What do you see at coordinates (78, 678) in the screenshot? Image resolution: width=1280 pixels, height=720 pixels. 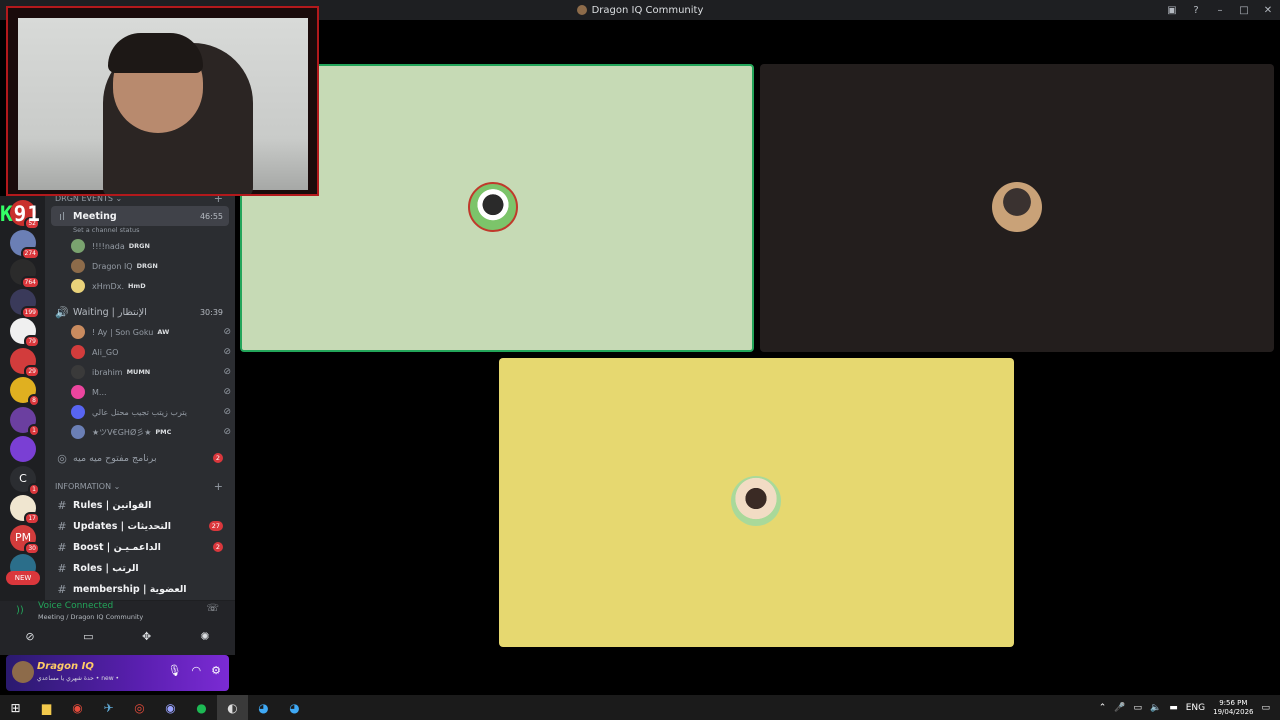 I see `user-status: حدة شهري يا مساعدي • new •` at bounding box center [78, 678].